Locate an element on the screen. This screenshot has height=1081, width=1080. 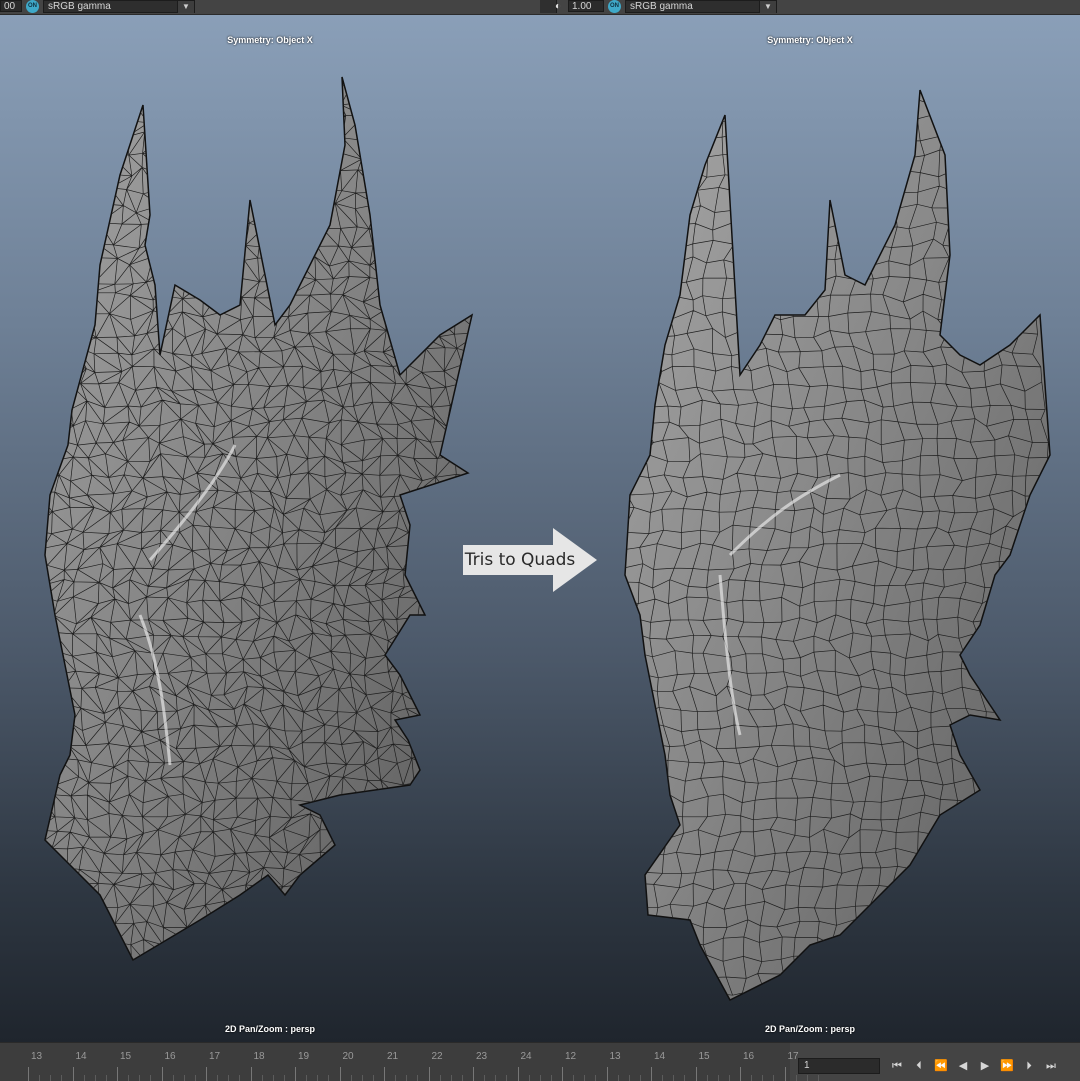
timeline-tick-label: 23 is located at coordinates (482, 1056).